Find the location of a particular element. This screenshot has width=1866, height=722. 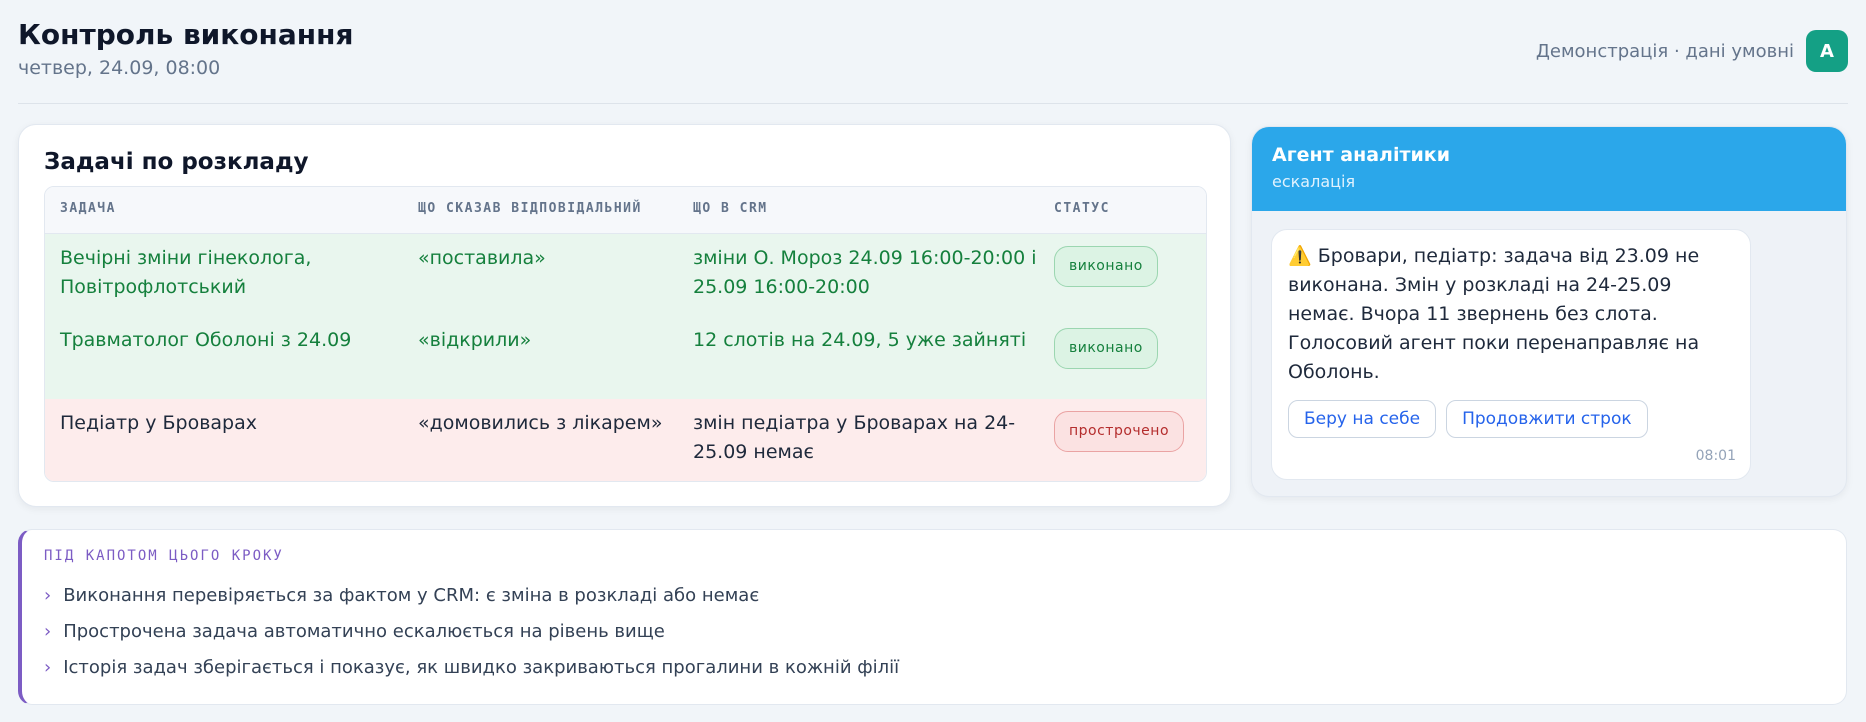

page-title: Контроль виконання is located at coordinates (186, 34).